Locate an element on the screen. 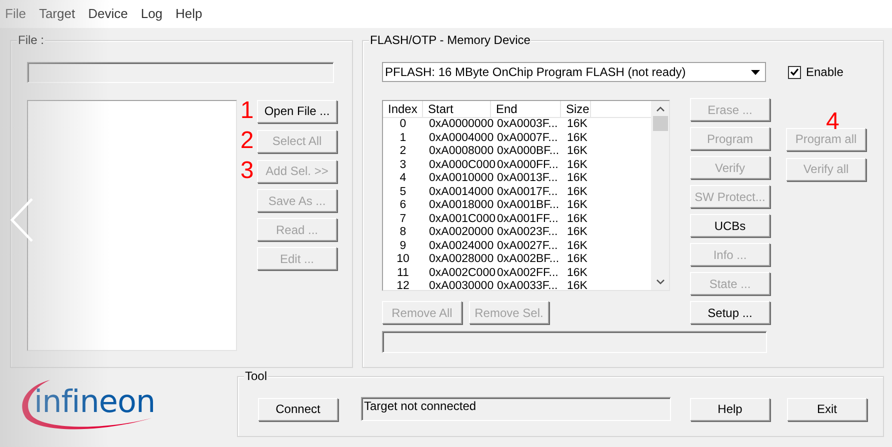 Image resolution: width=892 pixels, height=447 pixels. scroll-down-icon is located at coordinates (660, 282).